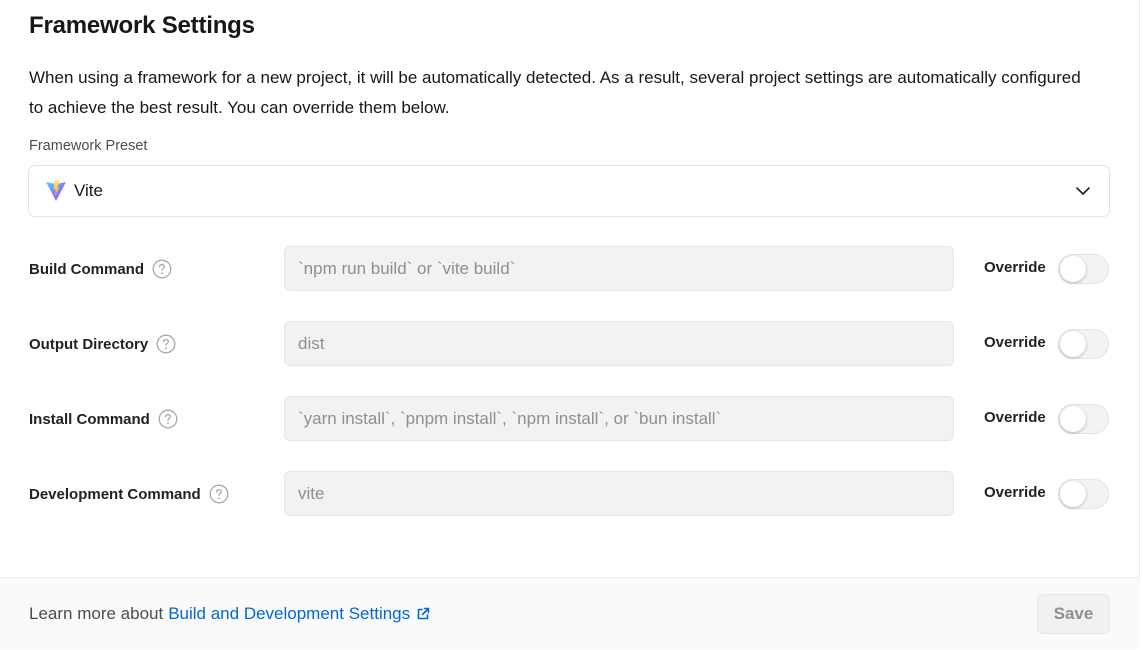 The image size is (1143, 650). Describe the element at coordinates (56, 190) in the screenshot. I see `vite-logo-icon` at that location.